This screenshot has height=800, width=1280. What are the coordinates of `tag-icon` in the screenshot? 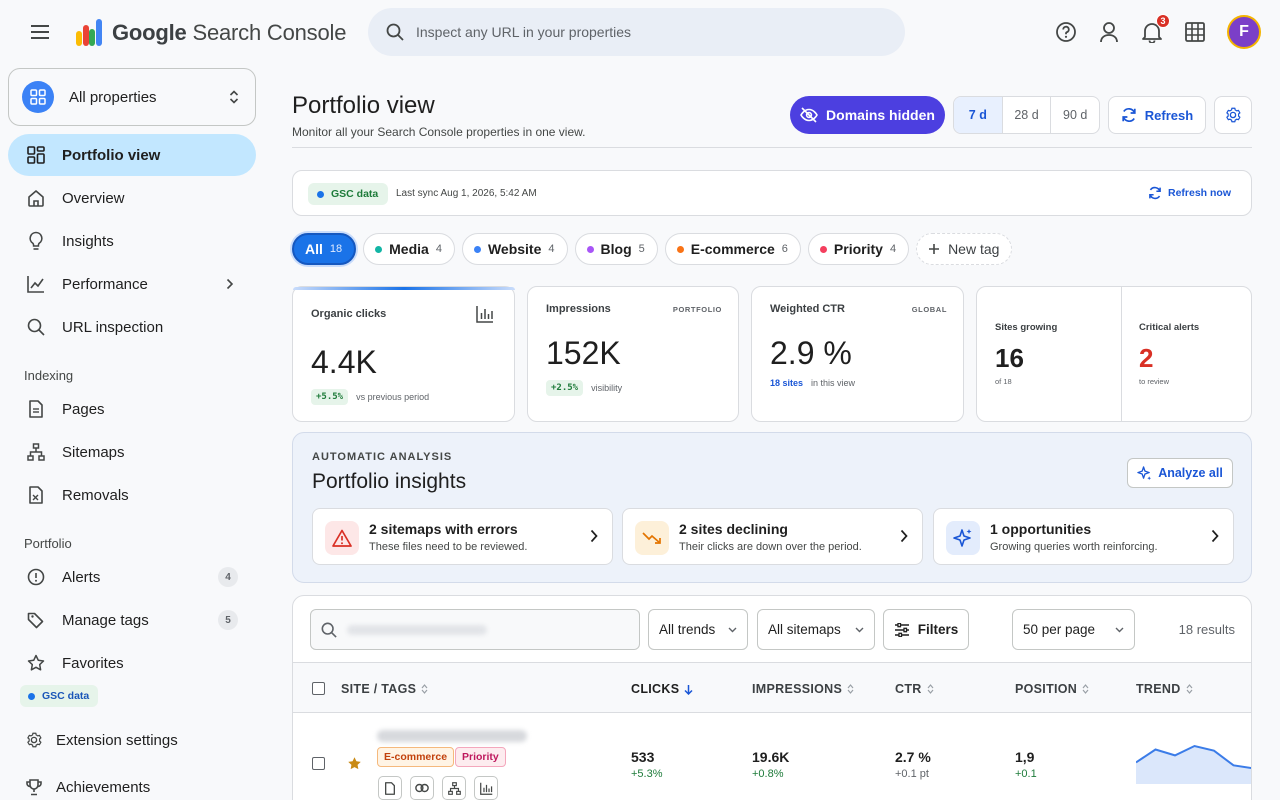 It's located at (36, 620).